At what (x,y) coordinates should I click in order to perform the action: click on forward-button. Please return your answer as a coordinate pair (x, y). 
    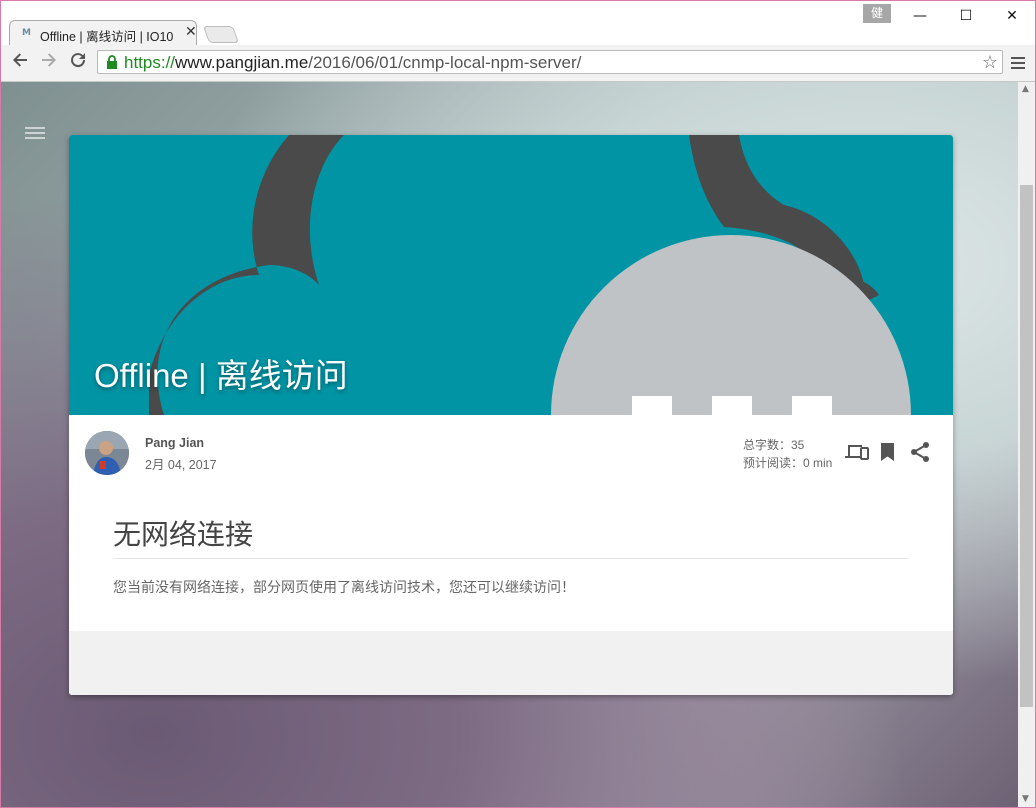
    Looking at the image, I should click on (49, 62).